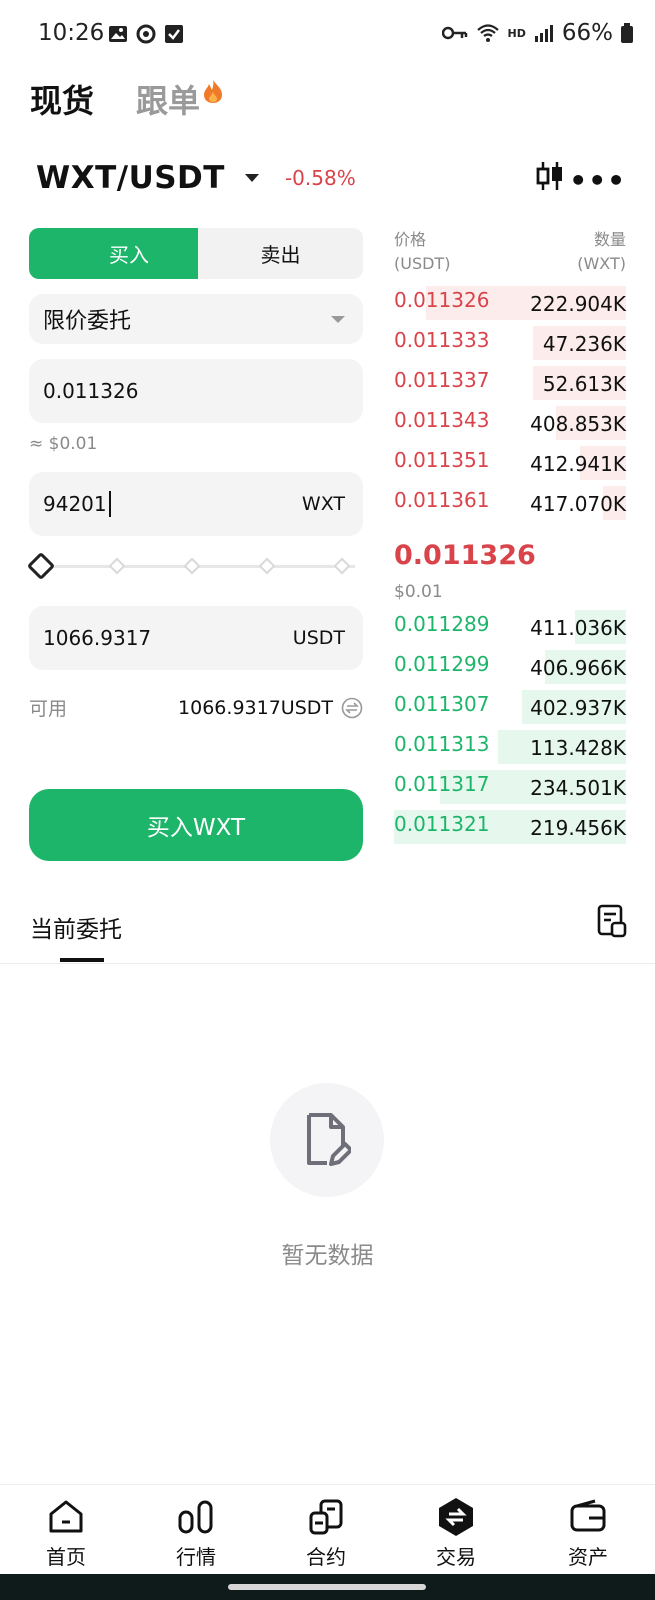  What do you see at coordinates (196, 638) in the screenshot?
I see `total-input: 1066.9317 USDT` at bounding box center [196, 638].